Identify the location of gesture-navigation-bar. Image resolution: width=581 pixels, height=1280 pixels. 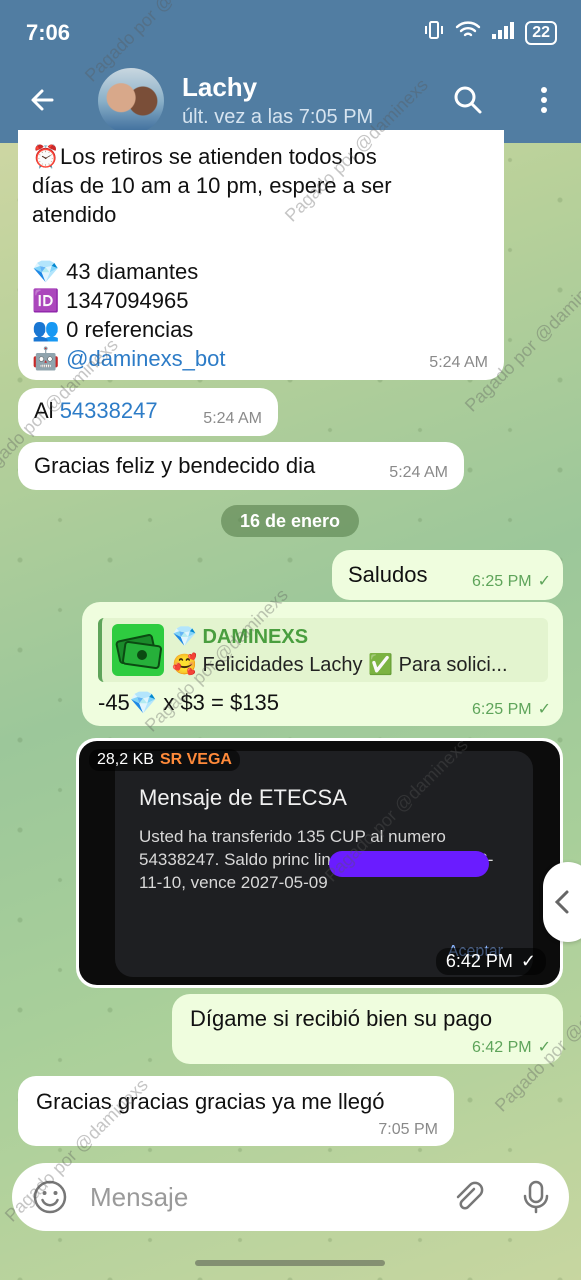
(290, 1263).